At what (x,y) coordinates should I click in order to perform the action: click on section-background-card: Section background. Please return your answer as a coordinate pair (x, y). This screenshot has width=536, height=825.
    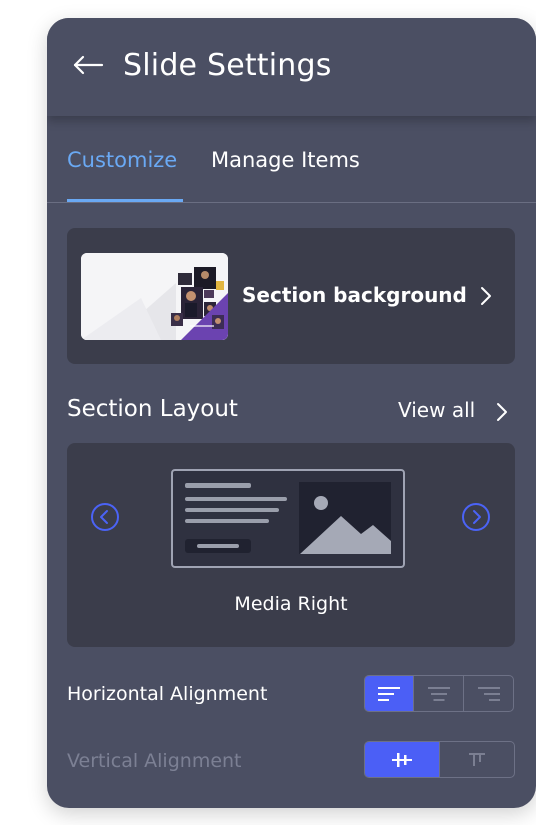
    Looking at the image, I should click on (291, 296).